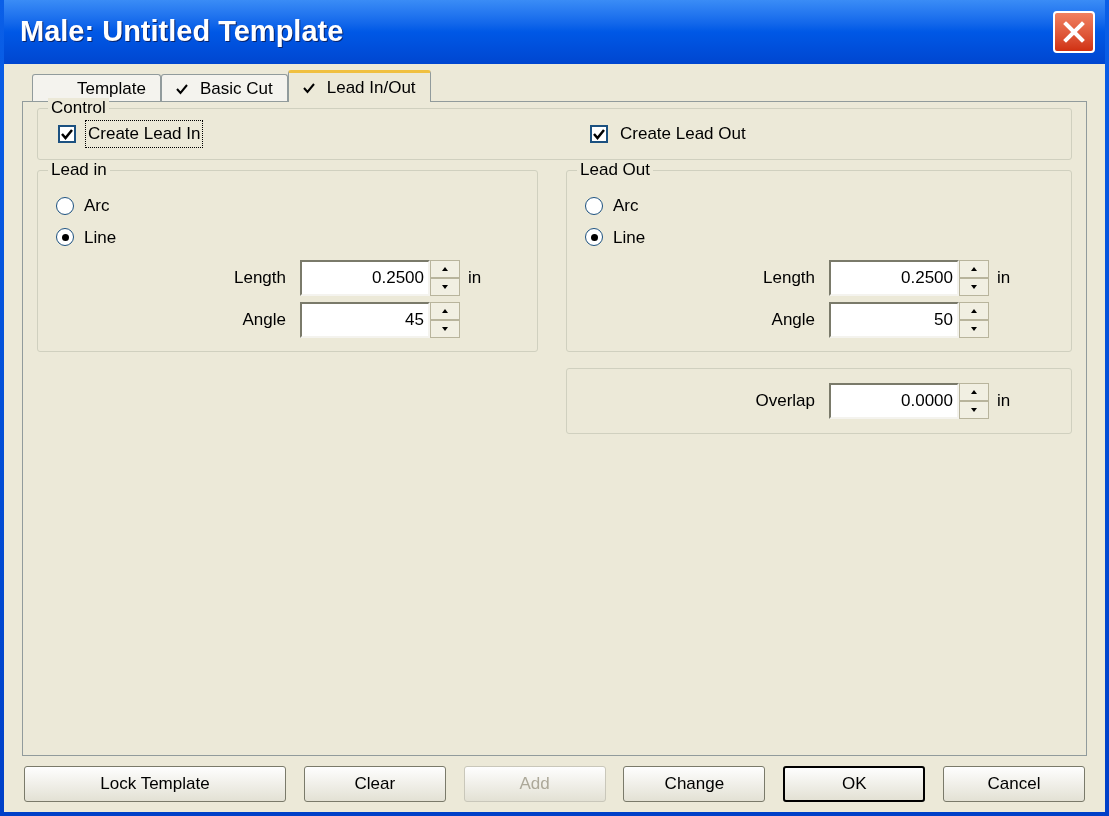  Describe the element at coordinates (854, 784) in the screenshot. I see `dialog-button: OK` at that location.